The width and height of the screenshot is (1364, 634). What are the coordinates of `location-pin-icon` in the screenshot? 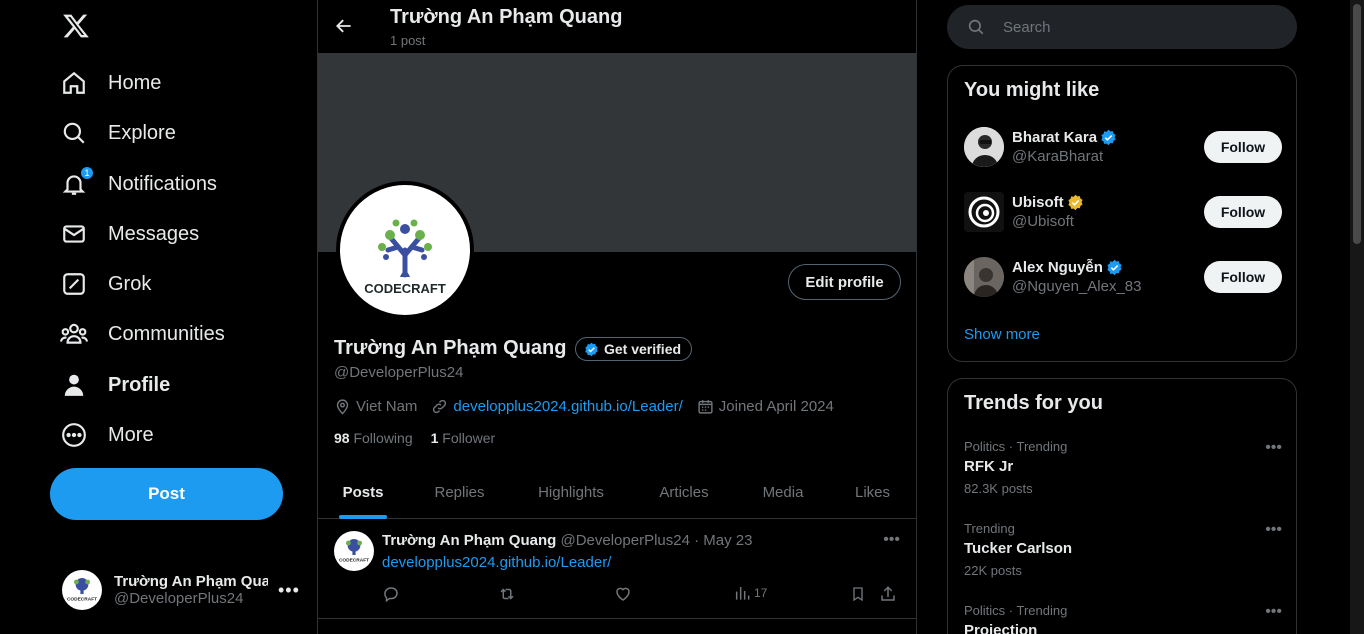 It's located at (342, 407).